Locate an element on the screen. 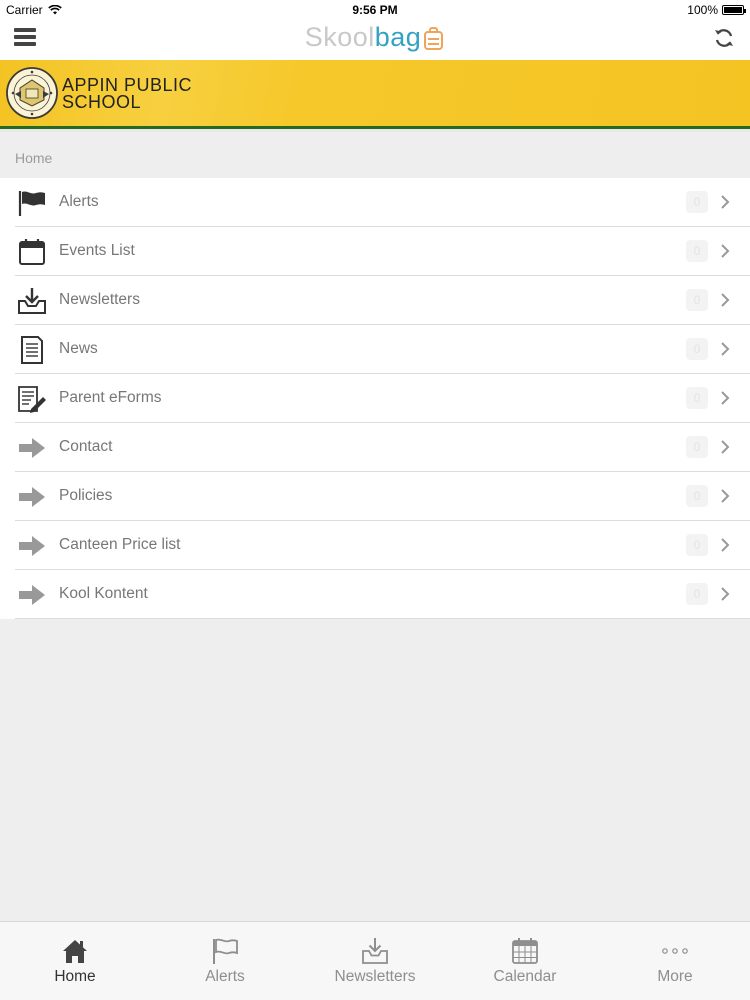  menu-item-alerts: Alerts 0 is located at coordinates (375, 202).